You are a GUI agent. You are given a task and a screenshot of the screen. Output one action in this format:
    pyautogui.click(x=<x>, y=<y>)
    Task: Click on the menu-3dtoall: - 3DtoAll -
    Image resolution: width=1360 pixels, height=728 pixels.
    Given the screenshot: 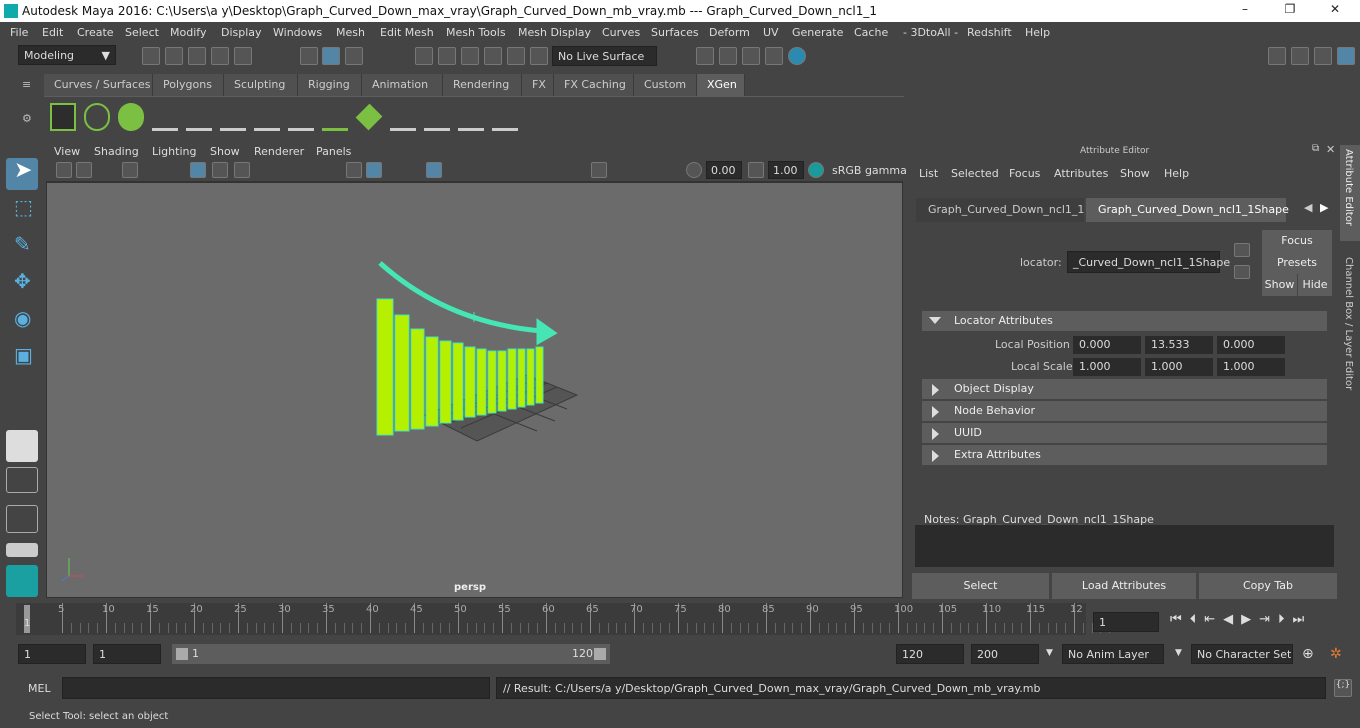 What is the action you would take?
    pyautogui.click(x=930, y=32)
    